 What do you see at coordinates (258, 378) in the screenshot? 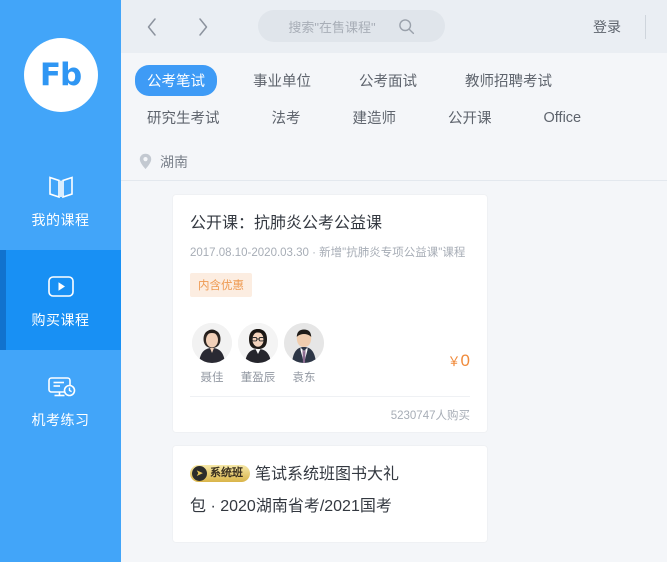
I see `teacher-name: 董盈辰` at bounding box center [258, 378].